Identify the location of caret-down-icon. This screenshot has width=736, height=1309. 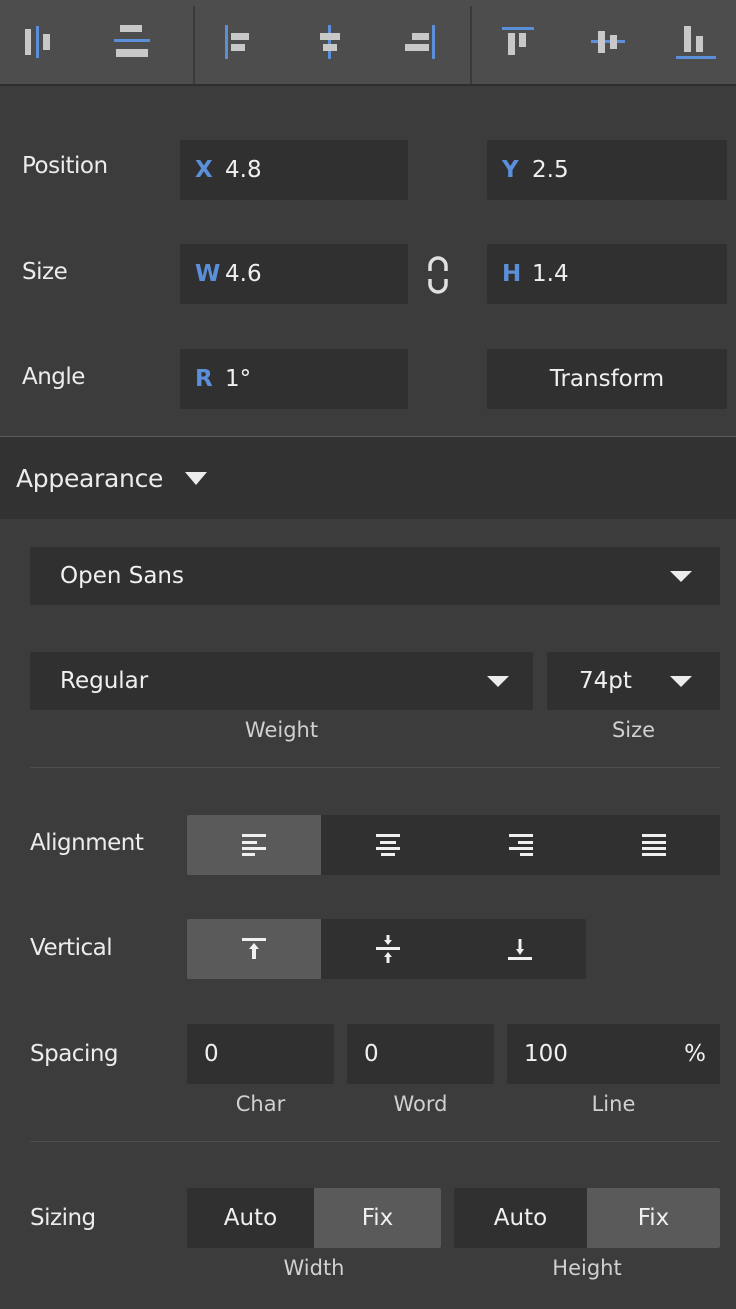
(196, 478).